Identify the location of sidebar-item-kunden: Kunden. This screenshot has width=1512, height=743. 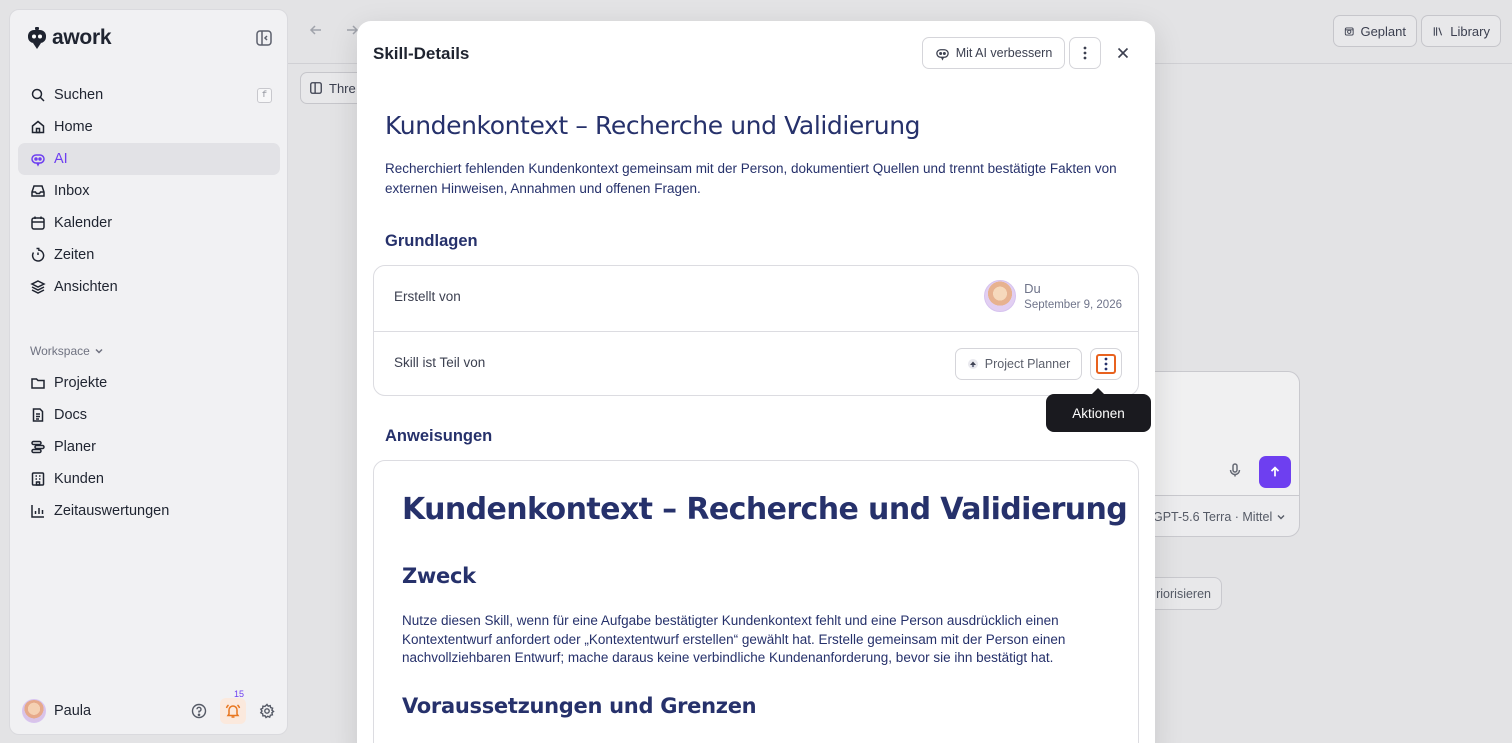
(149, 479).